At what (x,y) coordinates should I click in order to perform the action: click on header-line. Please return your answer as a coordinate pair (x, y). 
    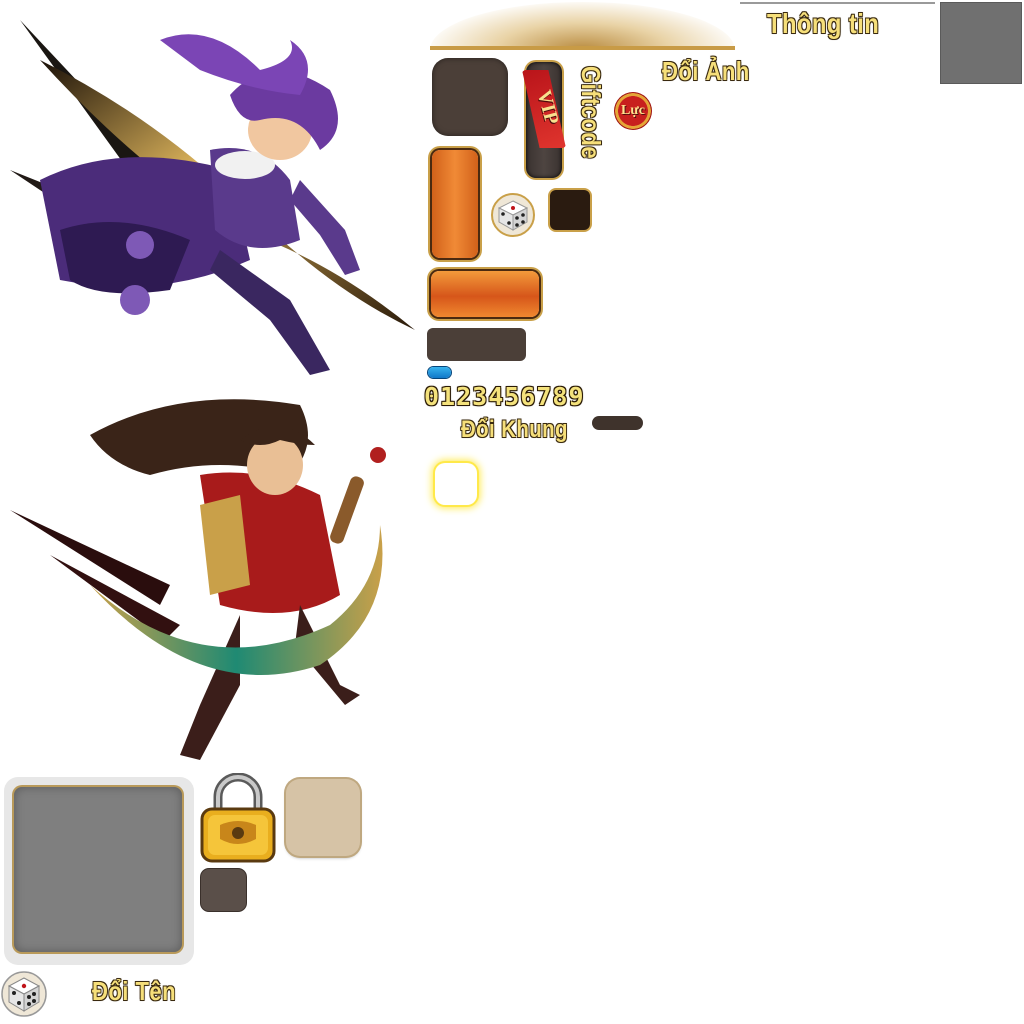
    Looking at the image, I should click on (837, 3).